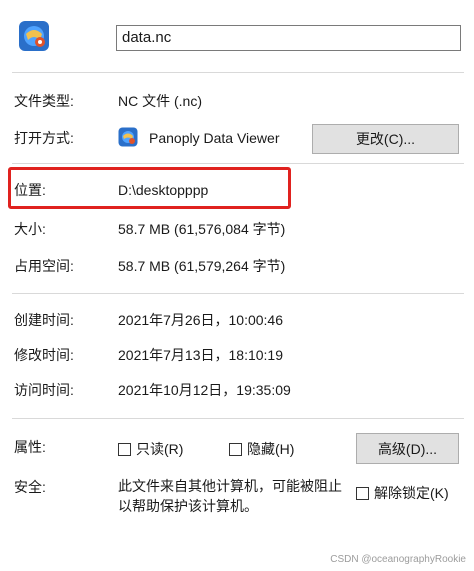 Image resolution: width=474 pixels, height=571 pixels. What do you see at coordinates (159, 449) in the screenshot?
I see `readonly-label: 只读(R)` at bounding box center [159, 449].